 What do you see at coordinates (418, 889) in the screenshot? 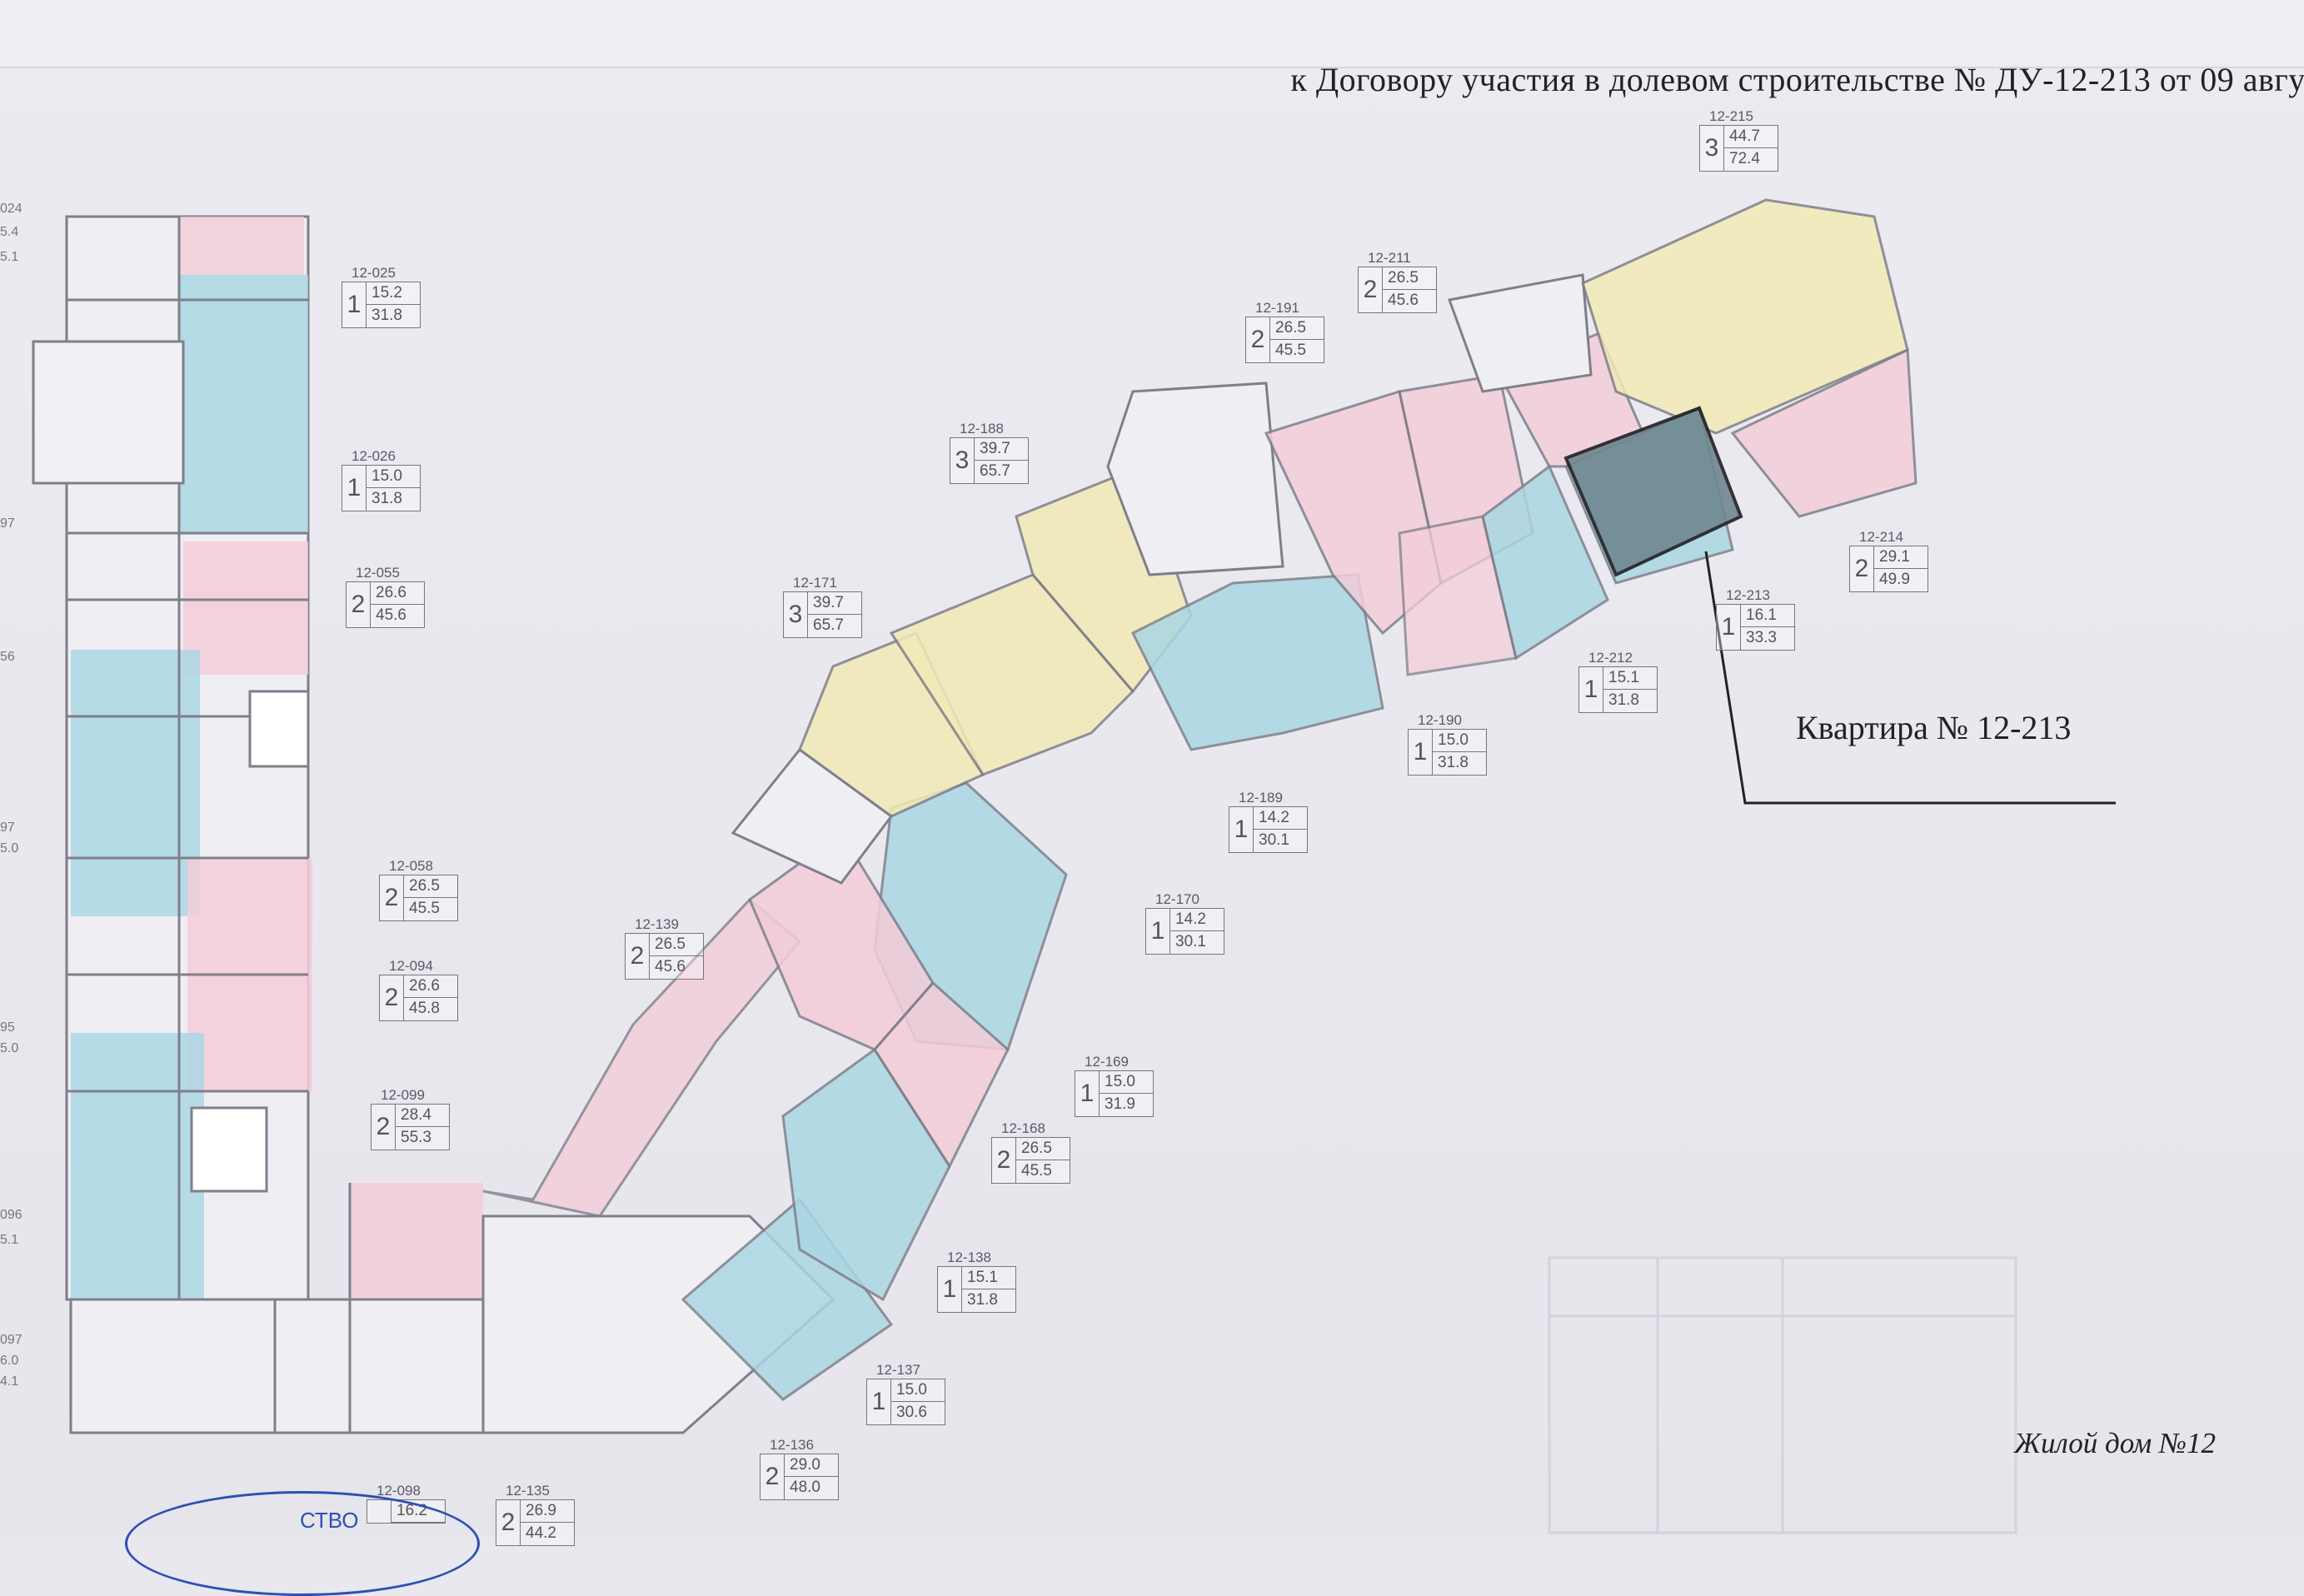
I see `unit-tag-12-058: 12-058 2 26.5 45.5` at bounding box center [418, 889].